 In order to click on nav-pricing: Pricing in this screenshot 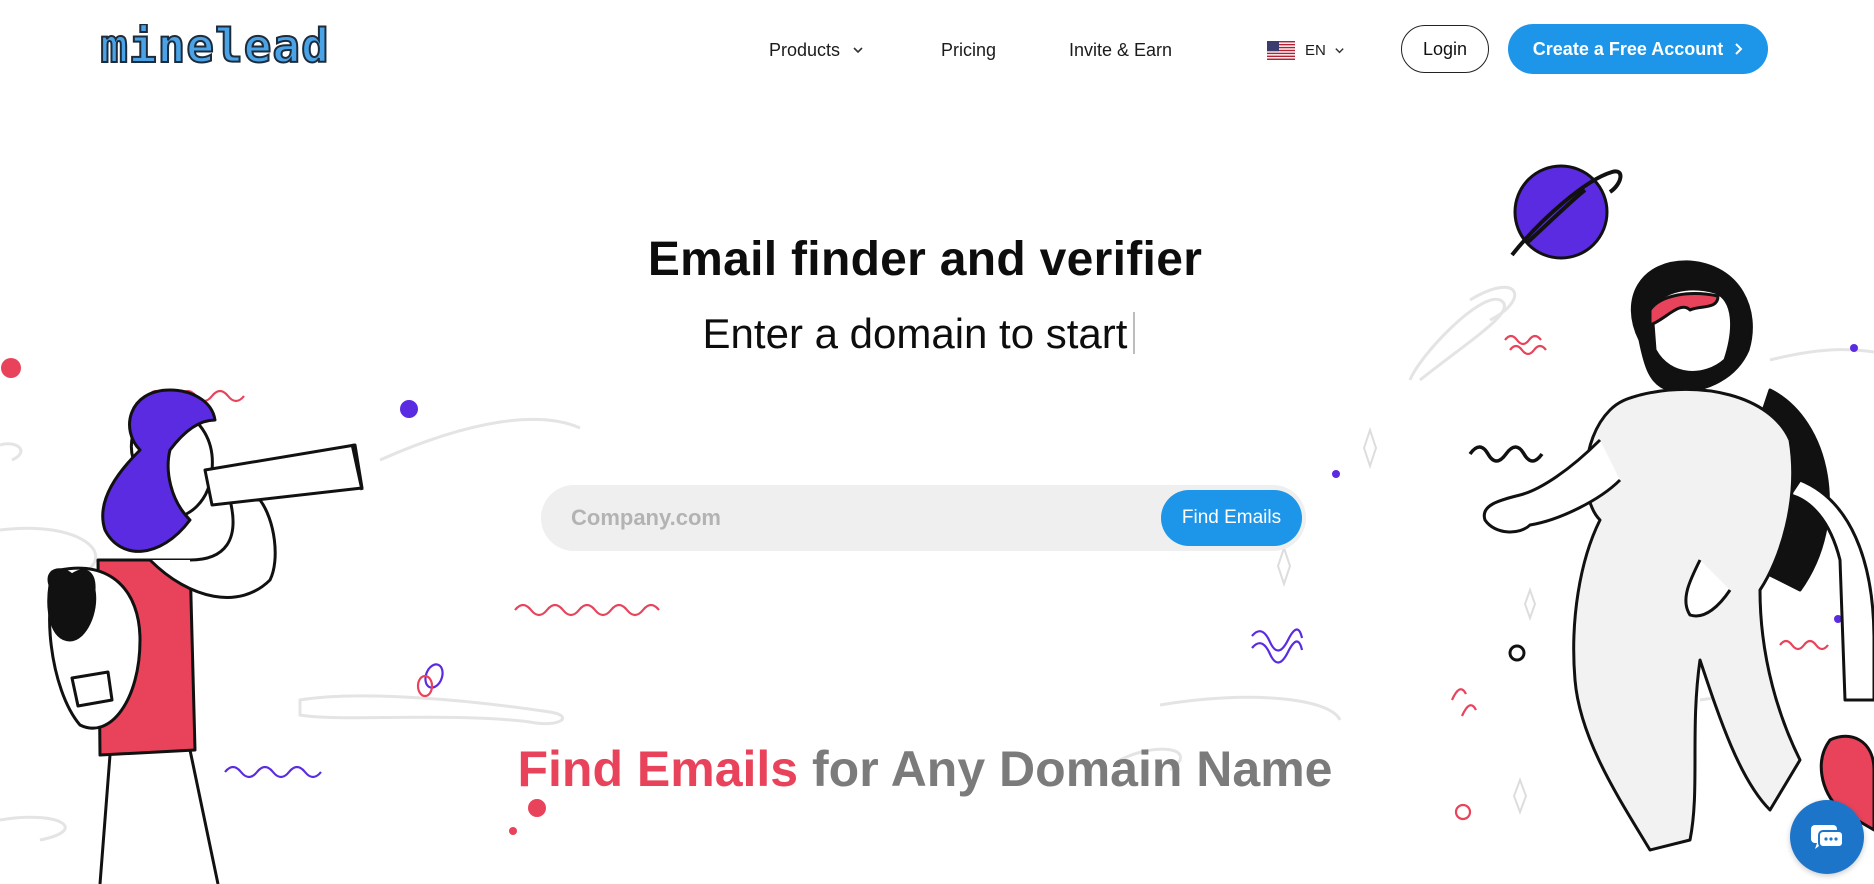, I will do `click(968, 50)`.